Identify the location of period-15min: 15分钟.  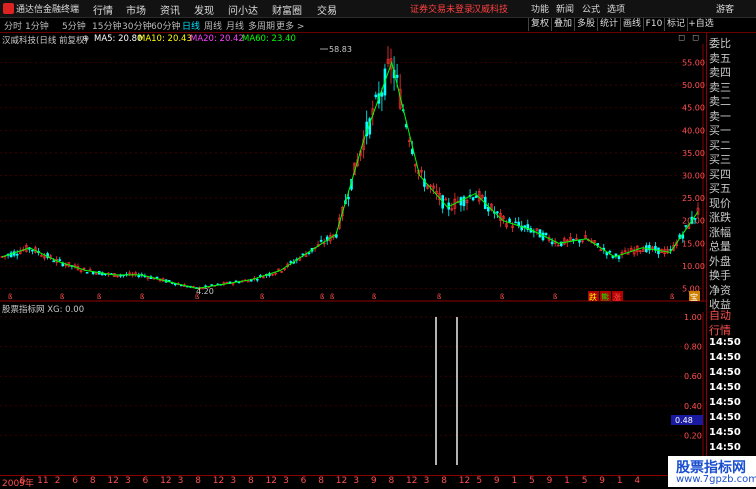
(106, 25).